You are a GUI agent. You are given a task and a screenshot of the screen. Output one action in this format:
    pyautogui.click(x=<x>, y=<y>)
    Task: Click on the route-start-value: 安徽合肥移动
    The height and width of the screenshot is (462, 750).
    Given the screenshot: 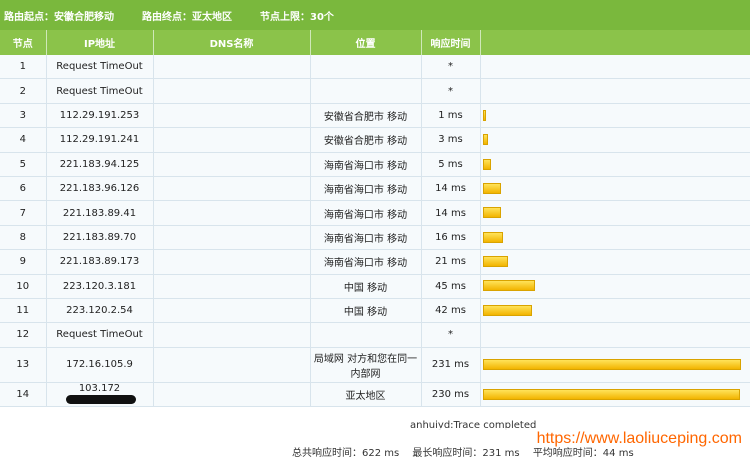 What is the action you would take?
    pyautogui.click(x=84, y=17)
    